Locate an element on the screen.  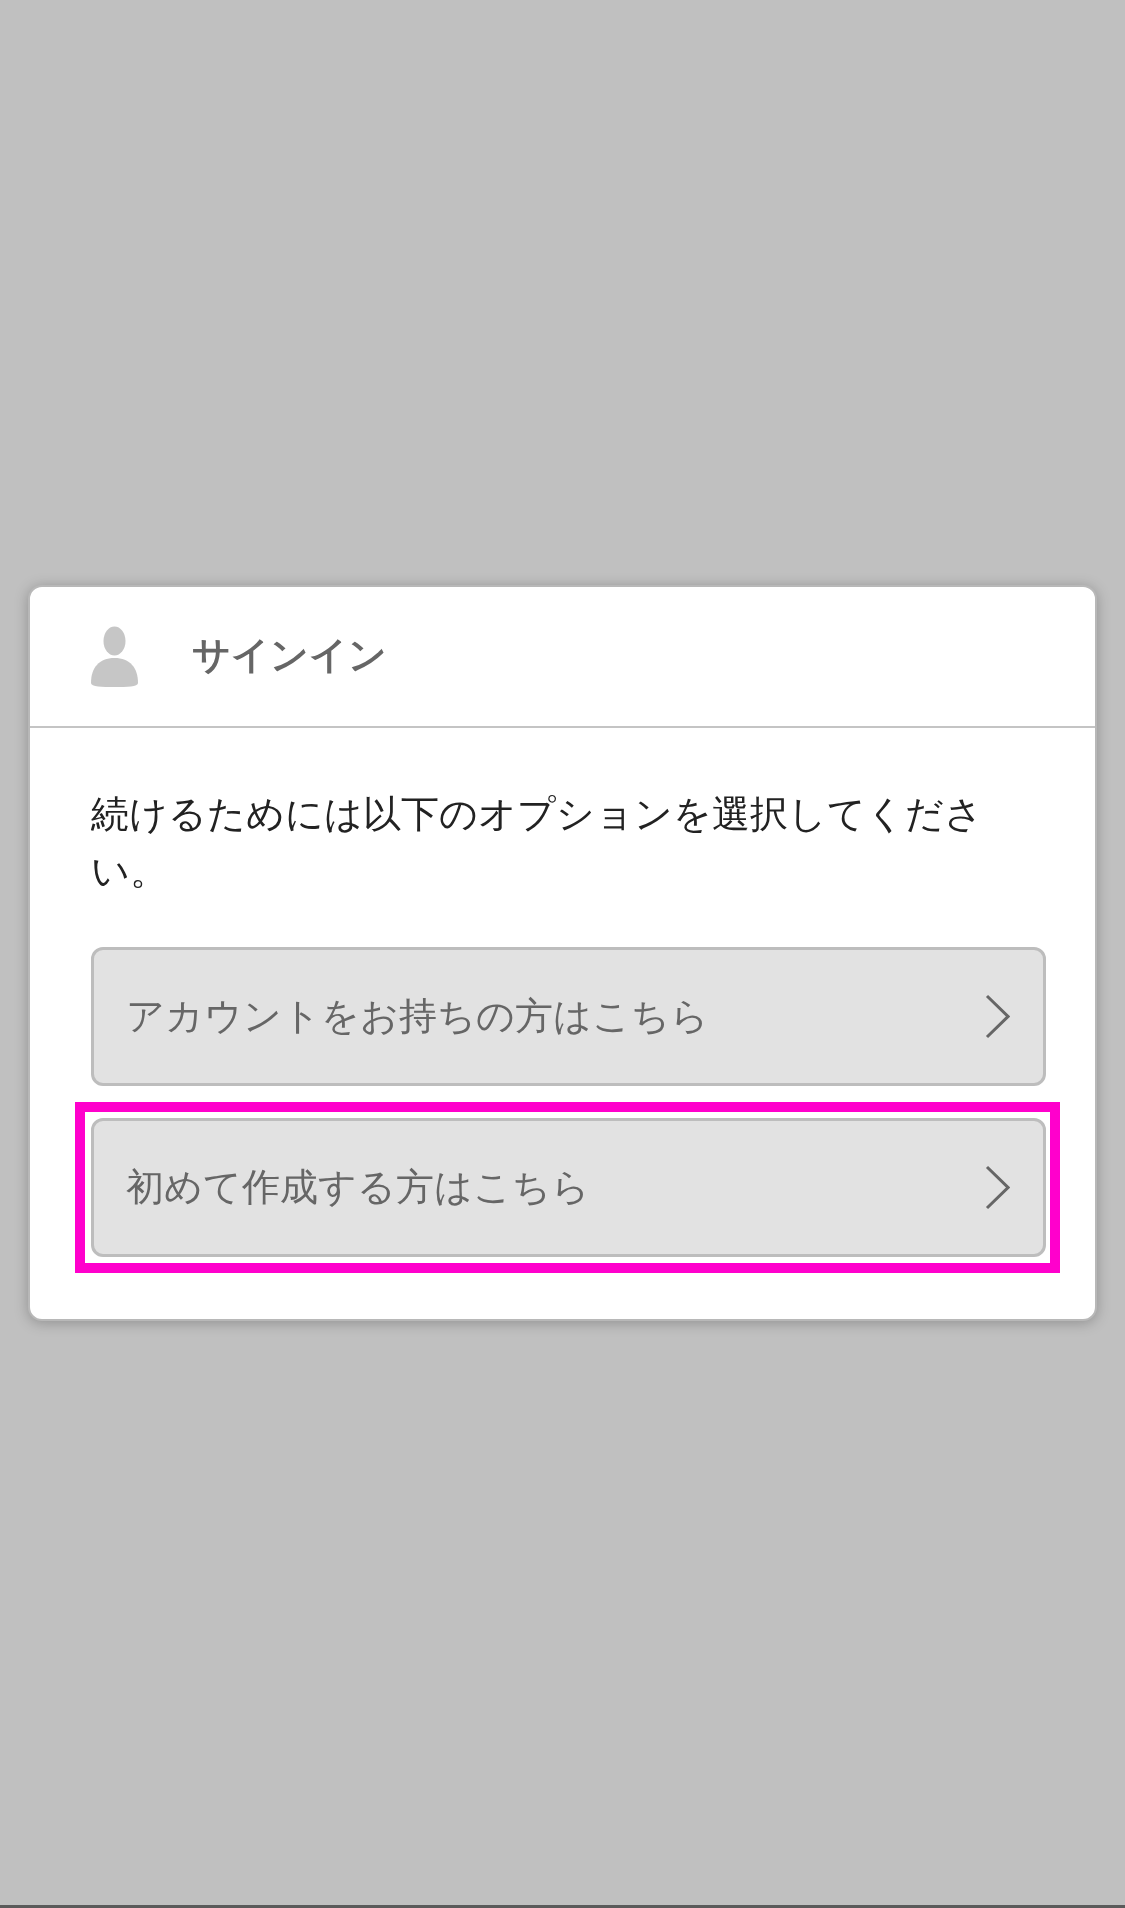
person-icon is located at coordinates (114, 656).